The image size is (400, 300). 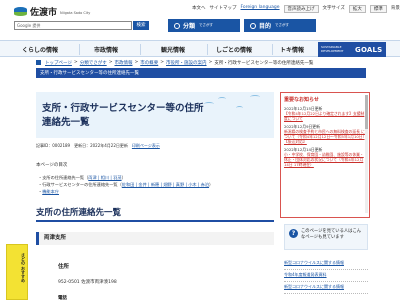 What do you see at coordinates (20, 11) in the screenshot?
I see `logo-mark-icon` at bounding box center [20, 11].